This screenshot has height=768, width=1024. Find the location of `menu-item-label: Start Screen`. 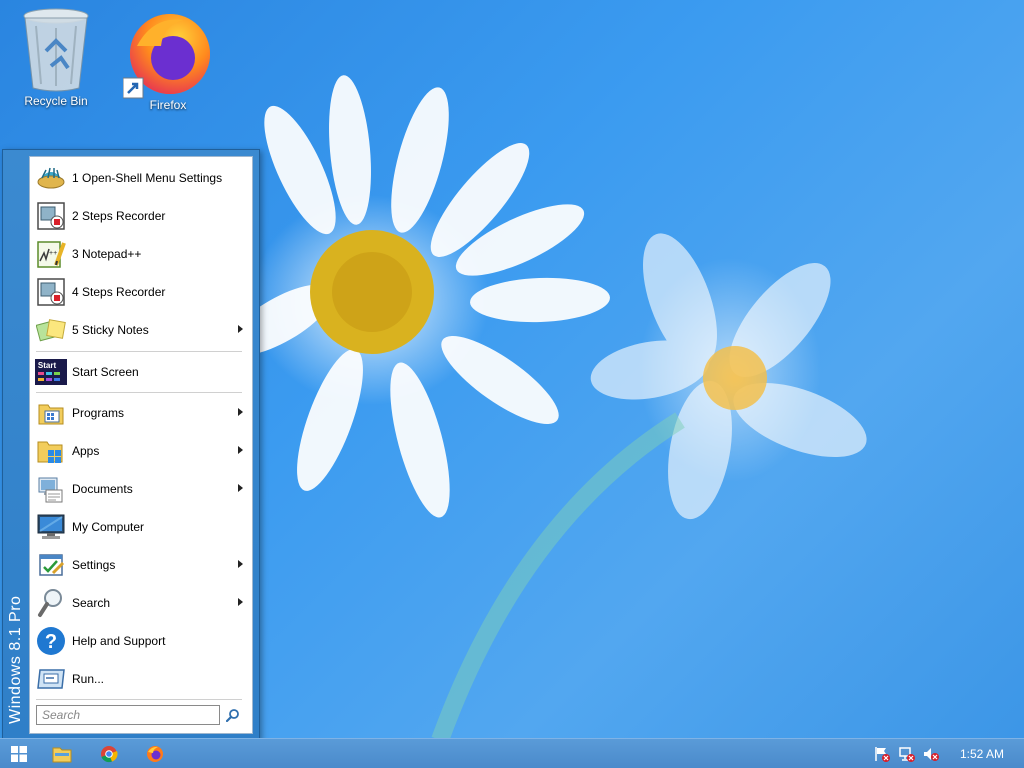

menu-item-label: Start Screen is located at coordinates (105, 372).